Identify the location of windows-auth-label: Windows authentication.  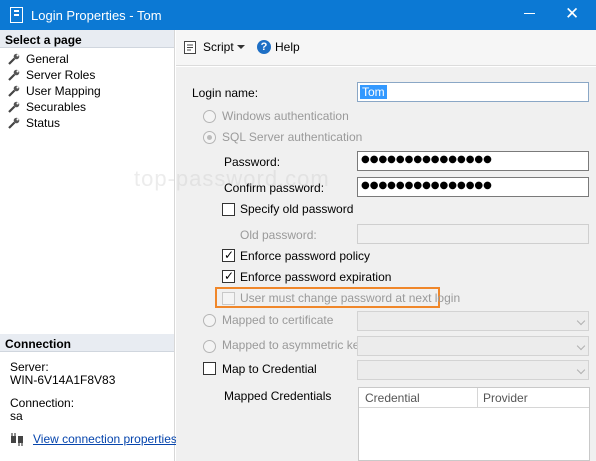
(285, 116).